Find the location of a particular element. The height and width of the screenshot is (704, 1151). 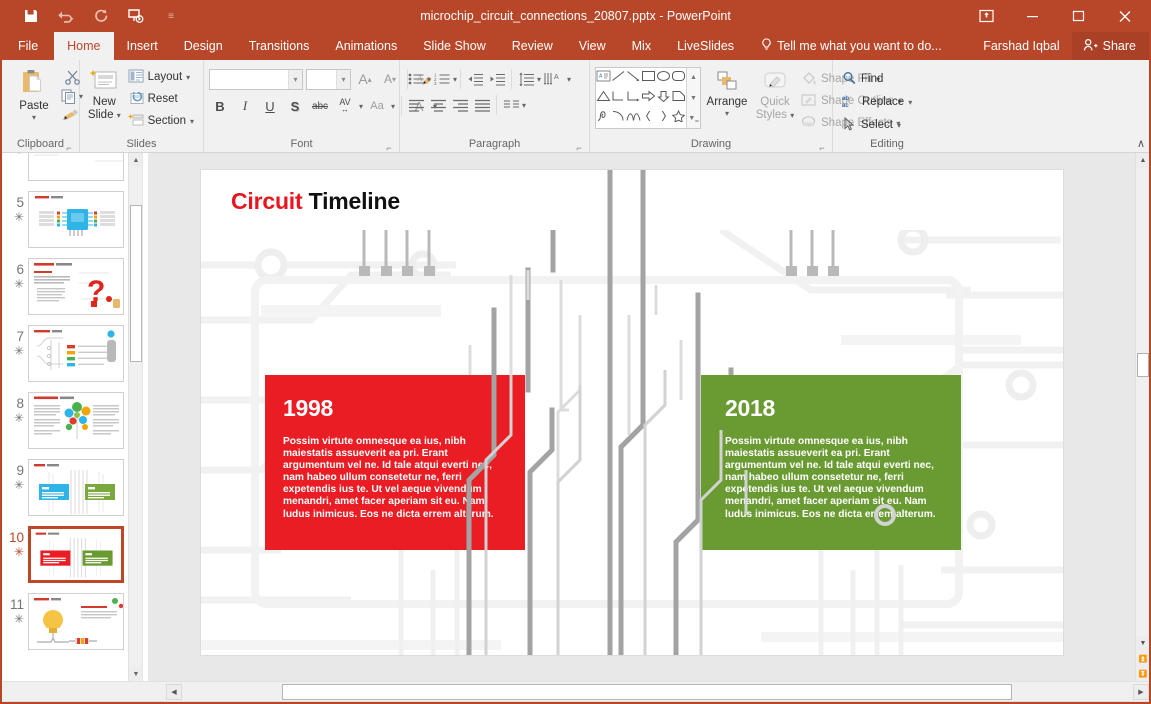

numbering-icon: 123 is located at coordinates (442, 79).